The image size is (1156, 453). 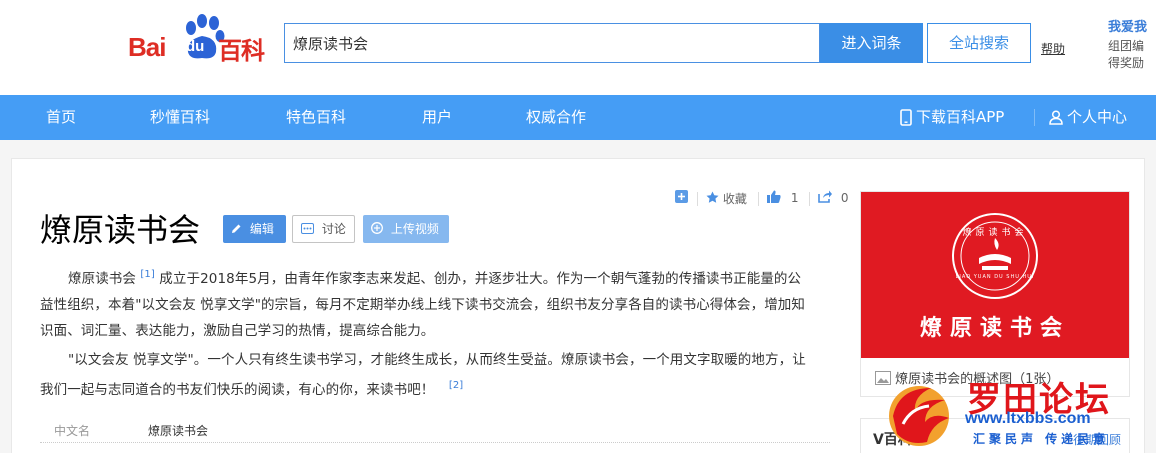 I want to click on watermark-slogan: 汇聚民声 传递民意, so click(x=1041, y=439).